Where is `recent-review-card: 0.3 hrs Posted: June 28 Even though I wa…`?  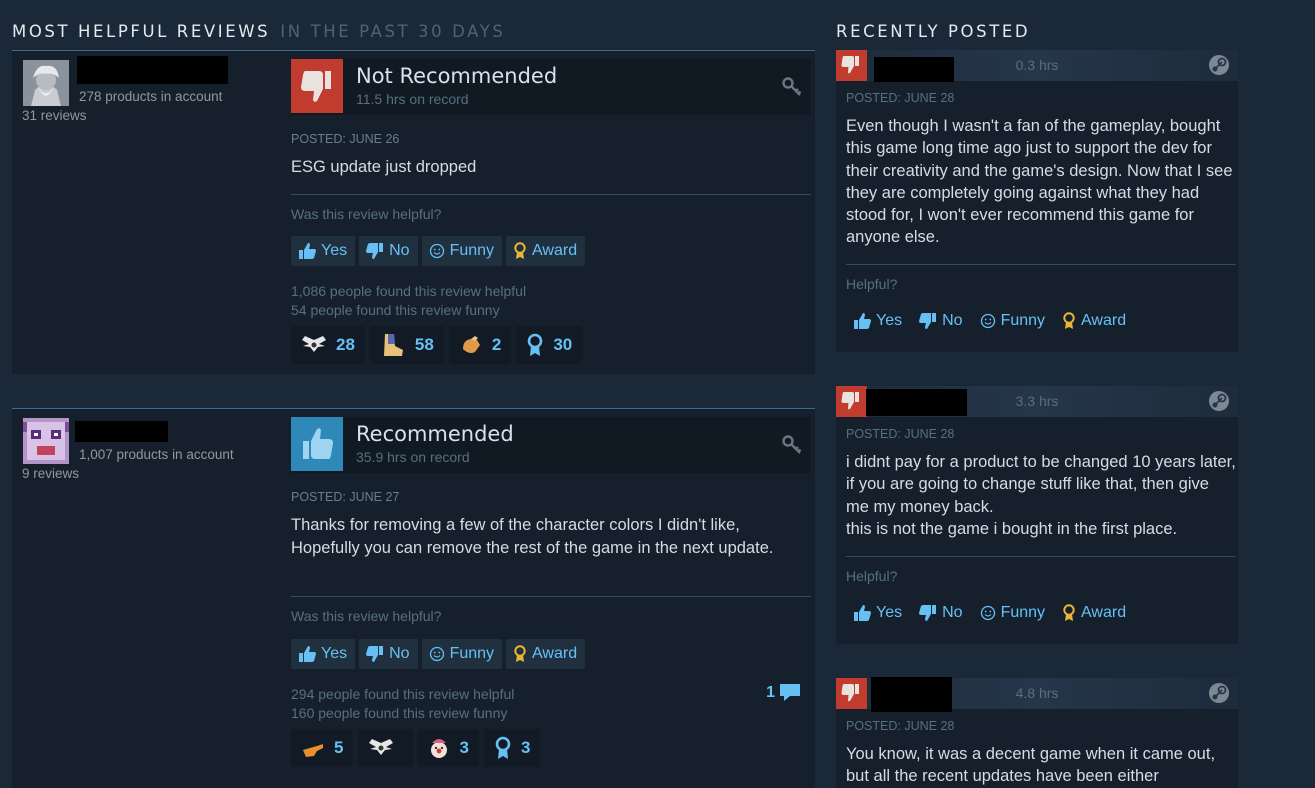 recent-review-card: 0.3 hrs Posted: June 28 Even though I wa… is located at coordinates (1037, 201).